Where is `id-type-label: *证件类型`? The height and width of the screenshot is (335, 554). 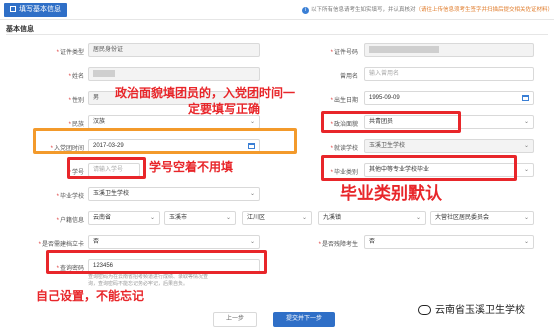
id-type-label: *证件类型 is located at coordinates (70, 53).